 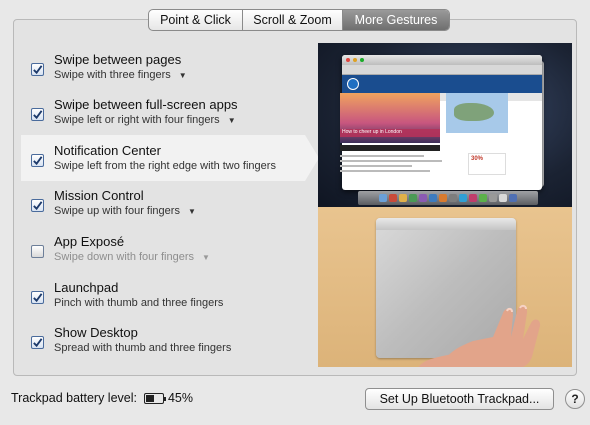 I want to click on battery-fill, so click(x=150, y=398).